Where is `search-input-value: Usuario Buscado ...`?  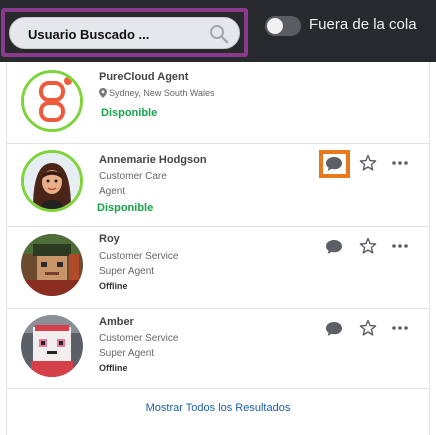 search-input-value: Usuario Buscado ... is located at coordinates (89, 34).